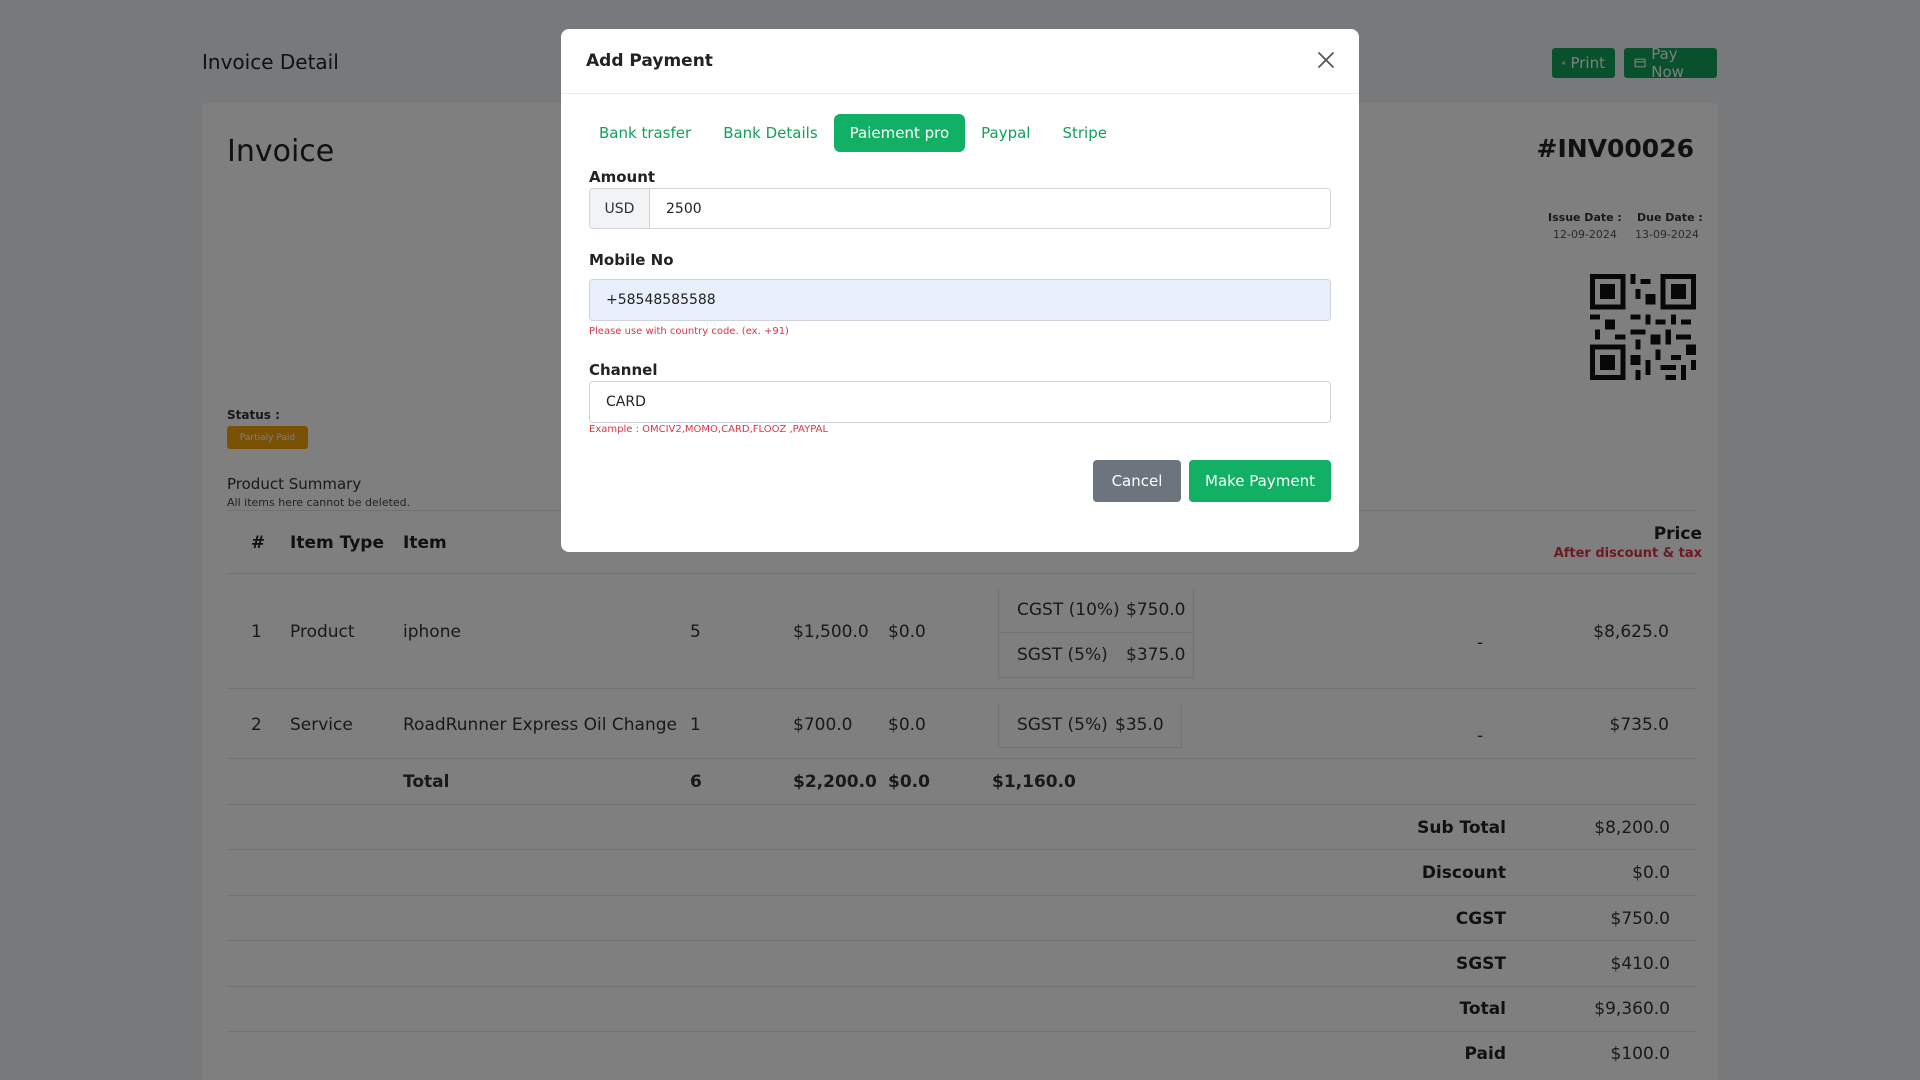 The width and height of the screenshot is (1920, 1080). I want to click on tab-paypal: Paypal, so click(1005, 133).